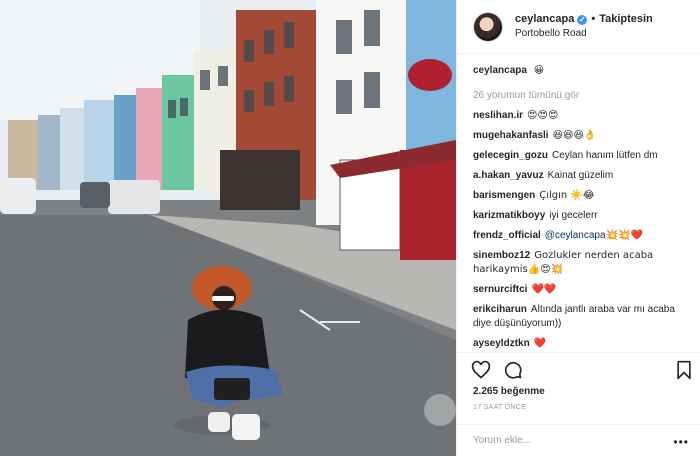 The width and height of the screenshot is (700, 456). Describe the element at coordinates (501, 255) in the screenshot. I see `comment-username: sinemboz12` at that location.